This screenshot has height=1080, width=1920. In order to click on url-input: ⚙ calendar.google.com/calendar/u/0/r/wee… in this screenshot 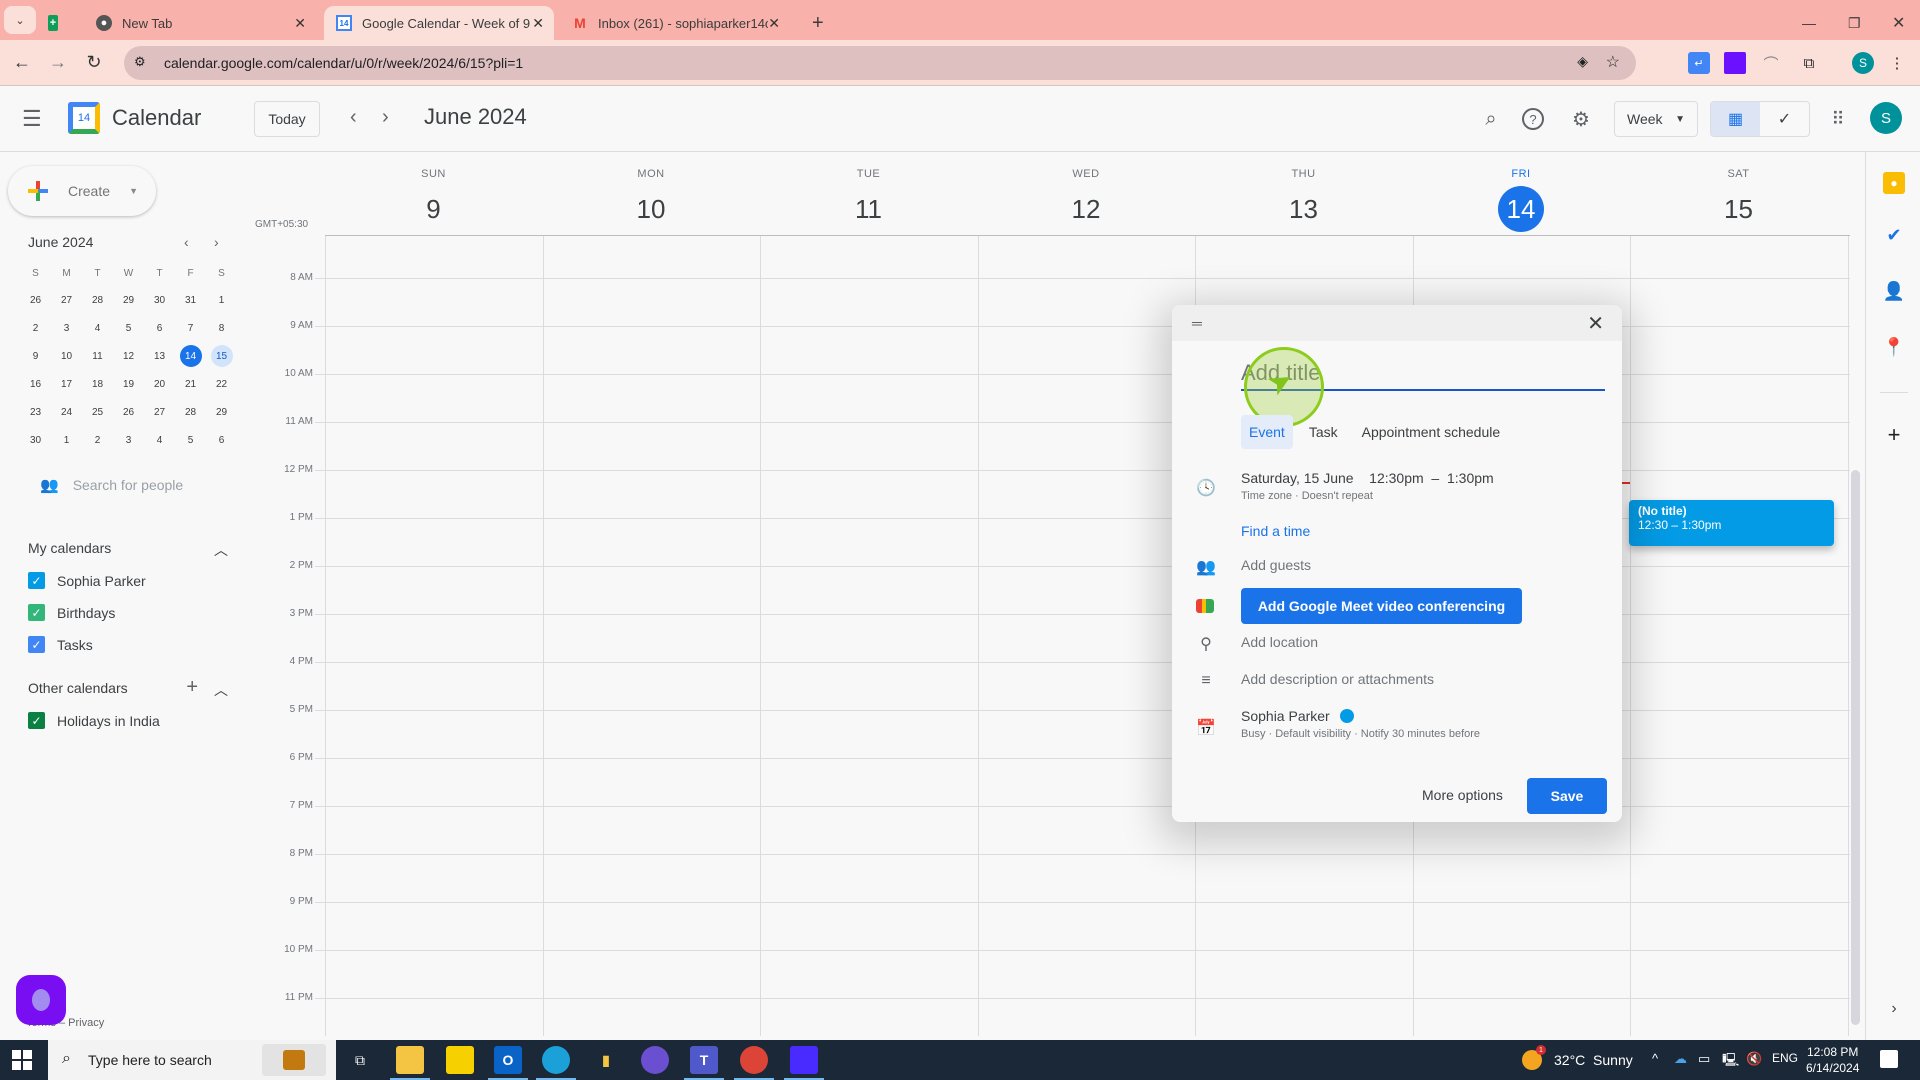, I will do `click(880, 63)`.